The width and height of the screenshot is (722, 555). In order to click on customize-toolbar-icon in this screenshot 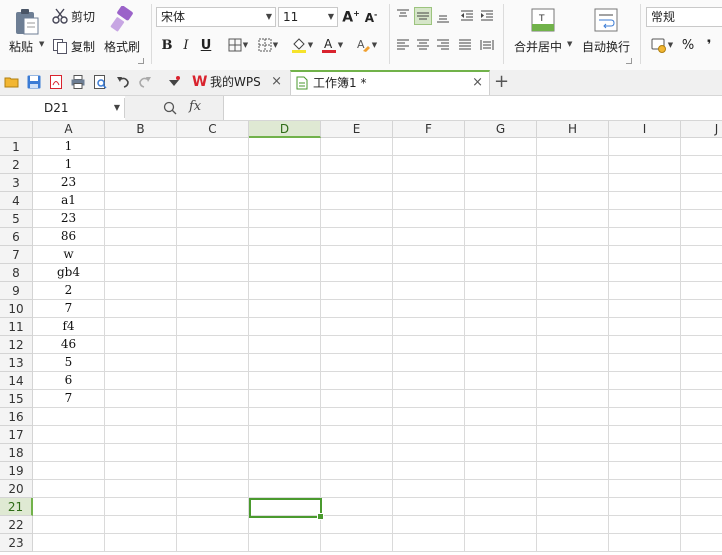, I will do `click(174, 82)`.